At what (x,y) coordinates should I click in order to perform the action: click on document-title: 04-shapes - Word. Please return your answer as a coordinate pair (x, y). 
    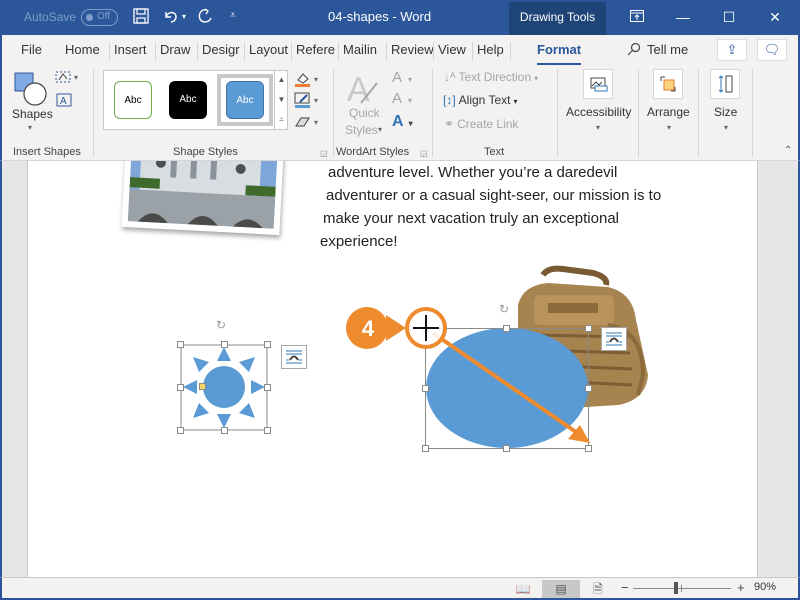
    Looking at the image, I should click on (380, 16).